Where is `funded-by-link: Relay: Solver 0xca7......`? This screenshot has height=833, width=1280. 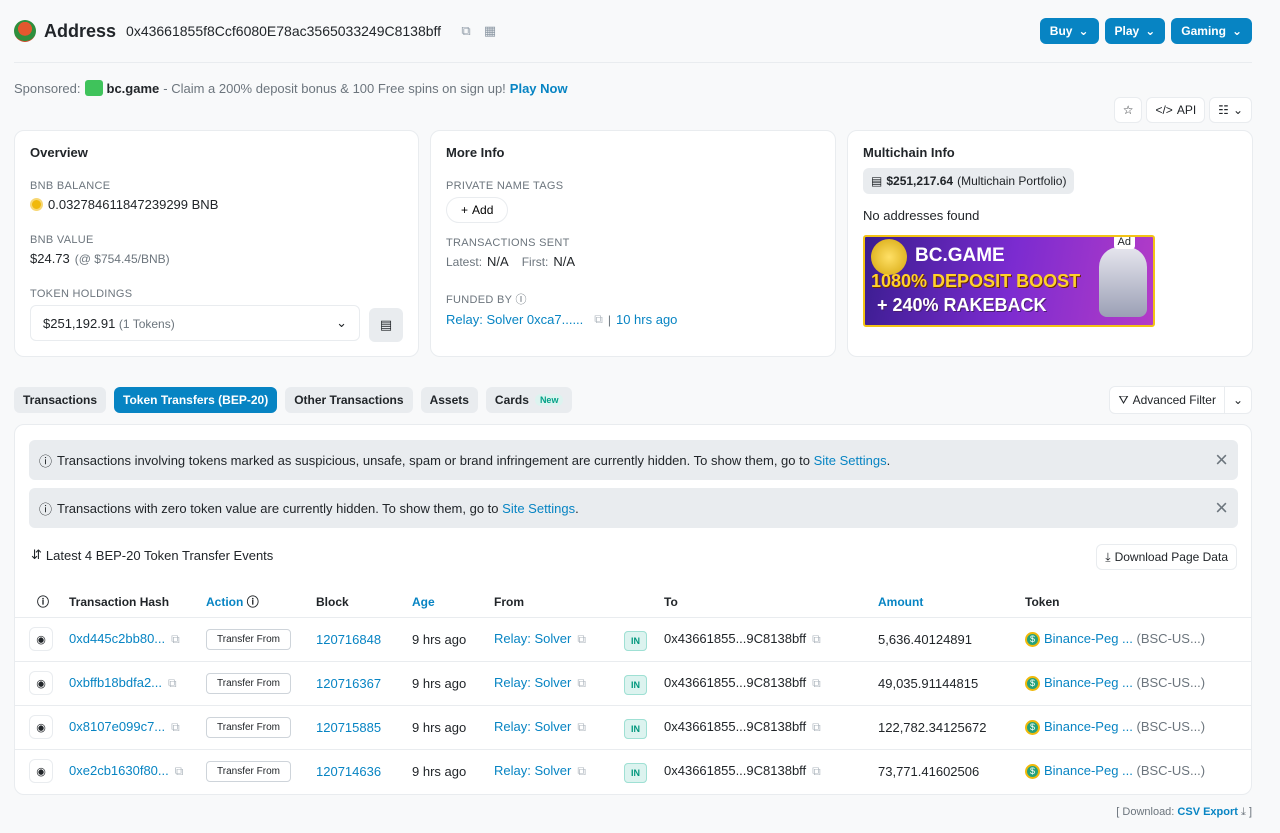
funded-by-link: Relay: Solver 0xca7...... is located at coordinates (514, 319).